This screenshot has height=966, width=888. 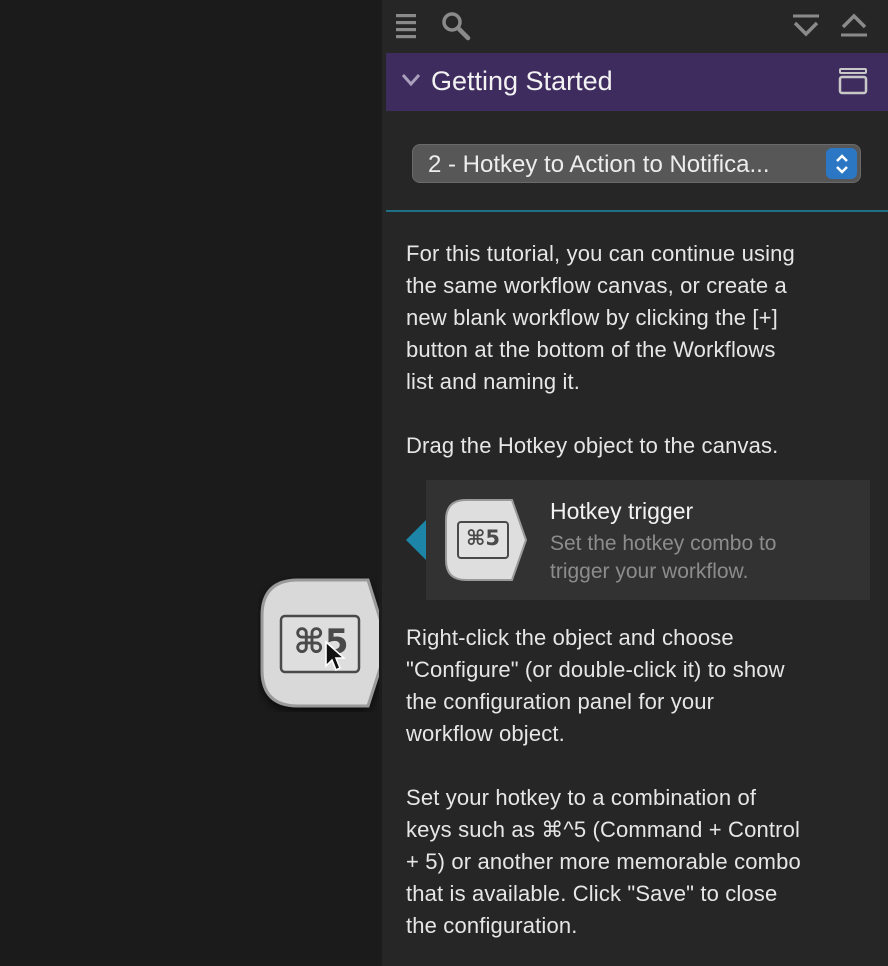 I want to click on text-line: new blank workflow by clicking the [+], so click(x=592, y=317).